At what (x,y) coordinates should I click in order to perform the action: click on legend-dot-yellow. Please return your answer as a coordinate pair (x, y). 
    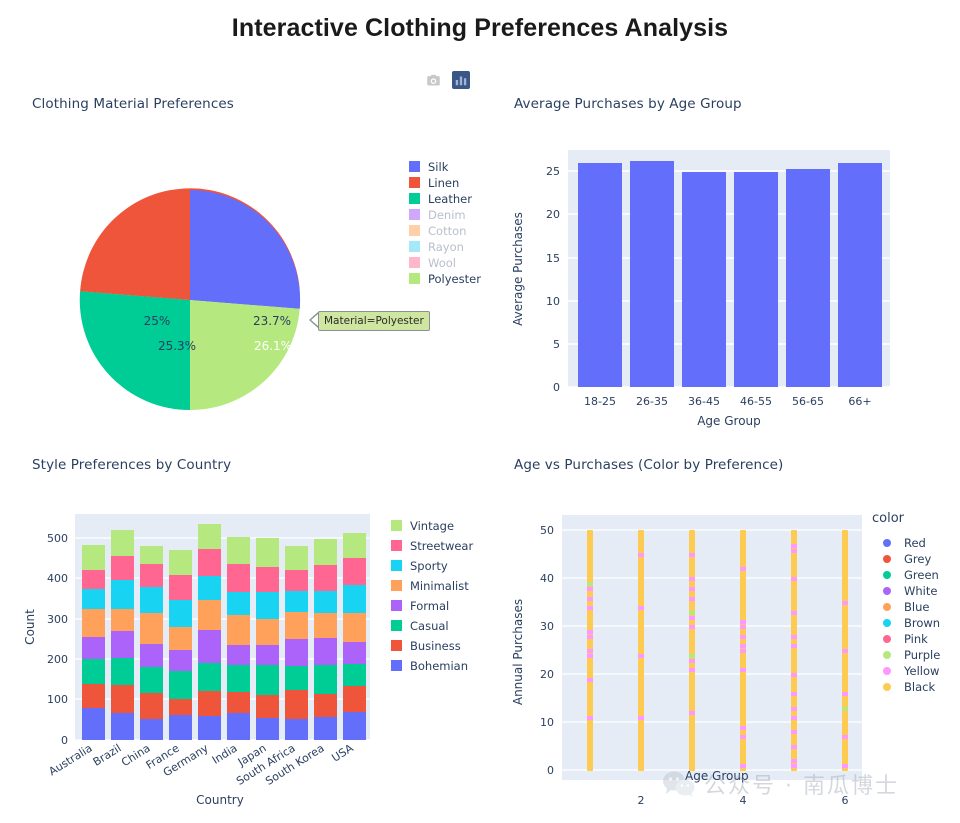
    Looking at the image, I should click on (887, 671).